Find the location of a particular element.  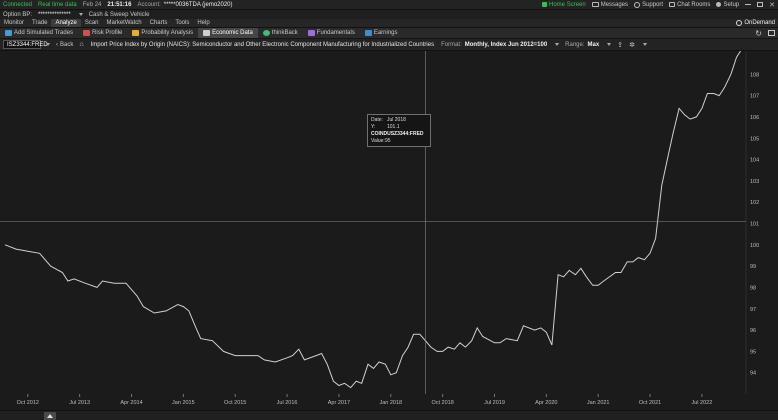

option-bp-dropdown is located at coordinates (80, 14).